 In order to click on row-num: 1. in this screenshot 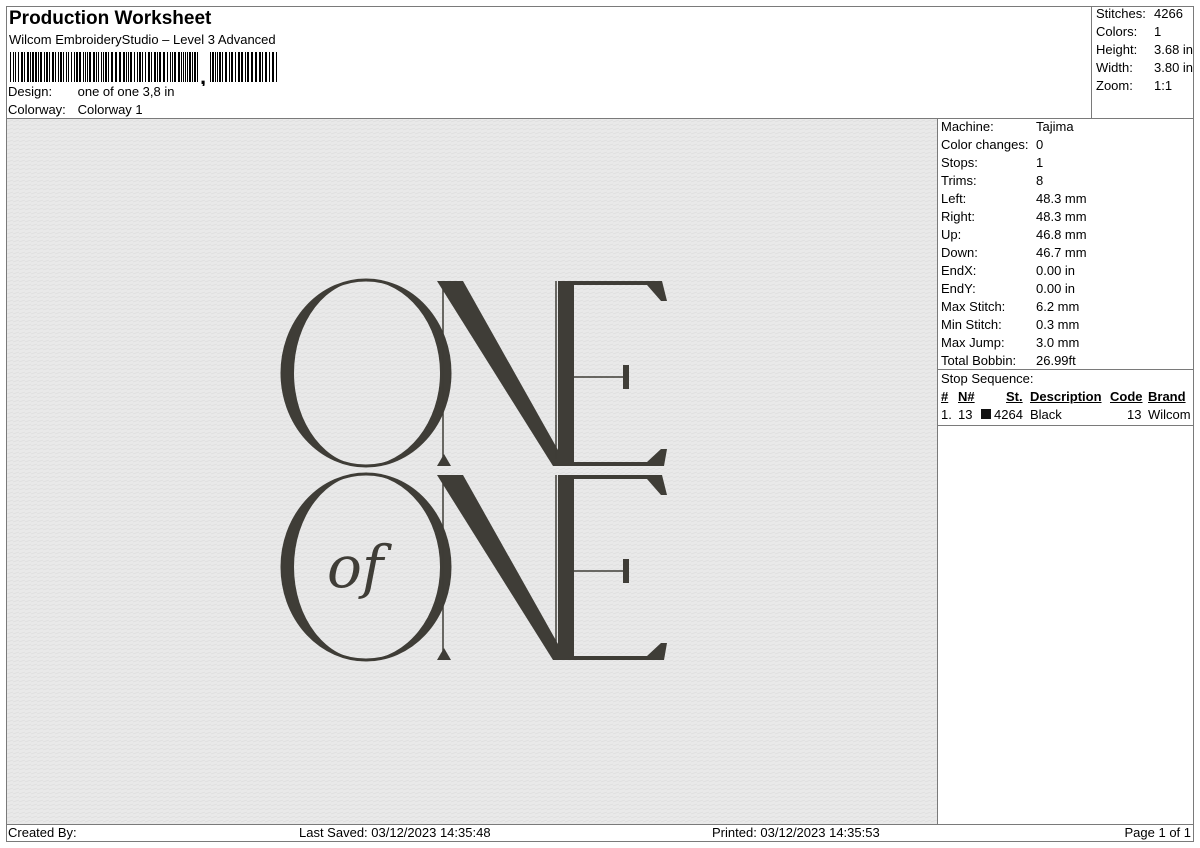, I will do `click(946, 414)`.